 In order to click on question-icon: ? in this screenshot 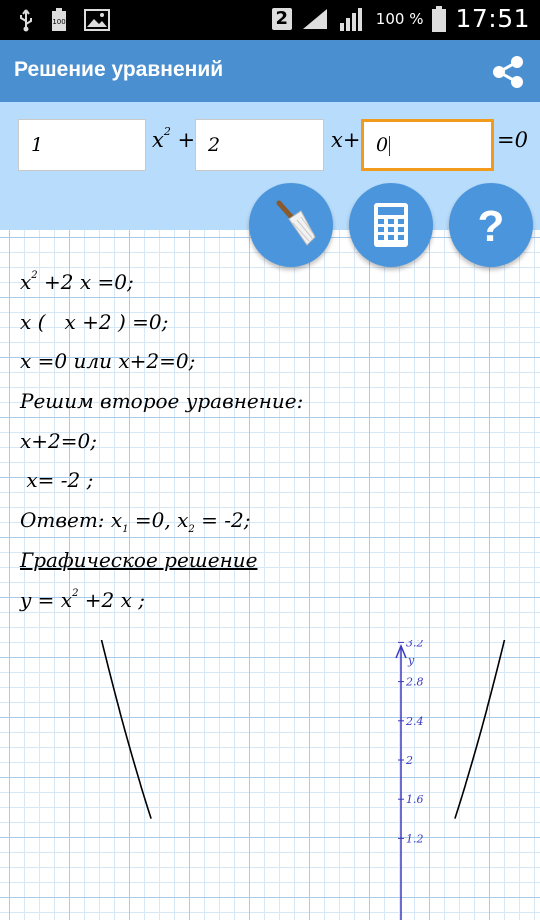, I will do `click(491, 226)`.